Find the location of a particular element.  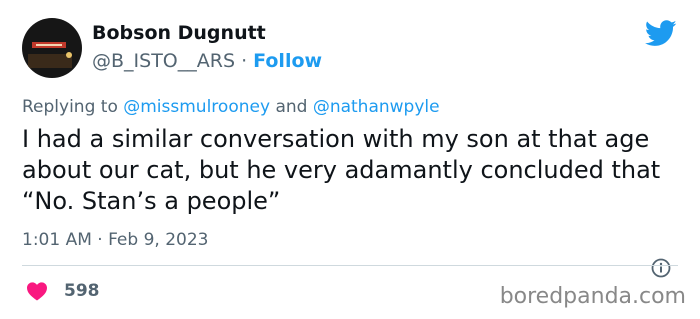

divider is located at coordinates (350, 265).